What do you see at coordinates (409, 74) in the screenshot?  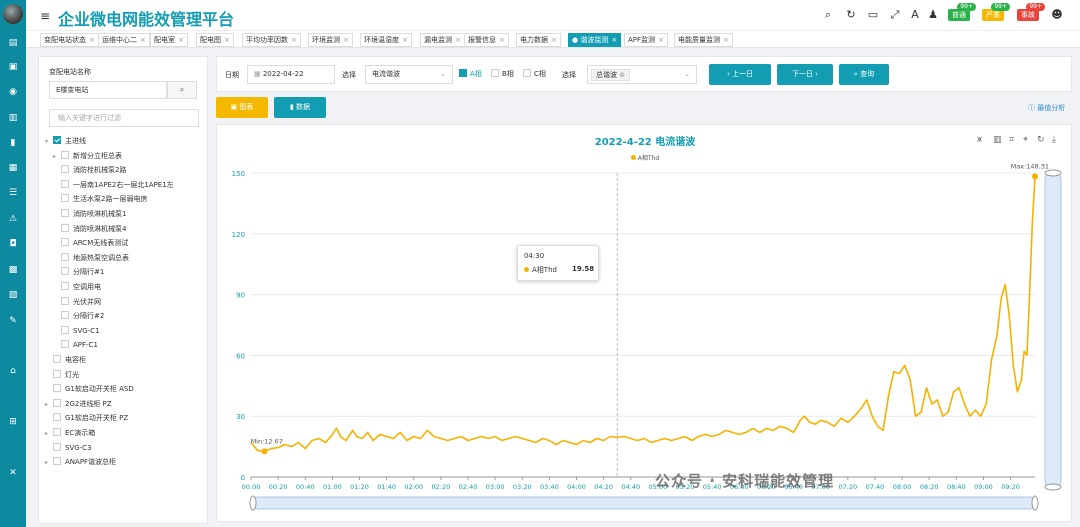 I see `harmonic-type-select: 电流谐波 ⌄` at bounding box center [409, 74].